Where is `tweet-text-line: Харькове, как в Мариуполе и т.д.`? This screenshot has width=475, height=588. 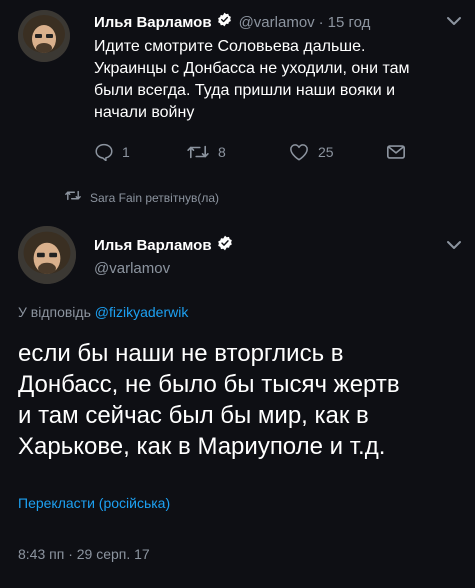
tweet-text-line: Харькове, как в Мариуполе и т.д. is located at coordinates (202, 446).